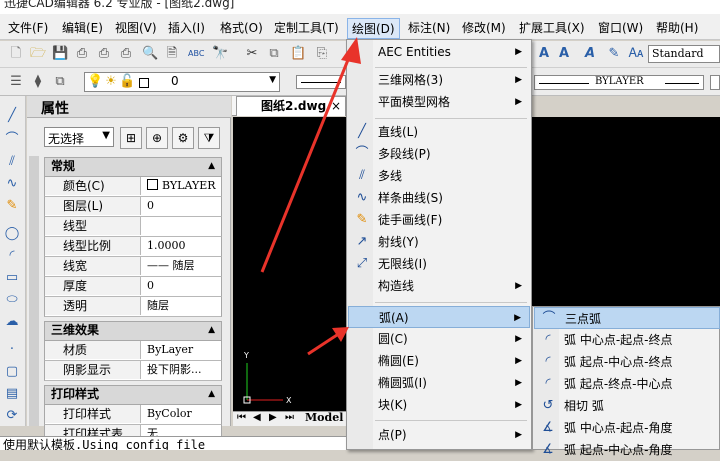  What do you see at coordinates (12, 206) in the screenshot?
I see `freehand-tool-icon: ✎` at bounding box center [12, 206].